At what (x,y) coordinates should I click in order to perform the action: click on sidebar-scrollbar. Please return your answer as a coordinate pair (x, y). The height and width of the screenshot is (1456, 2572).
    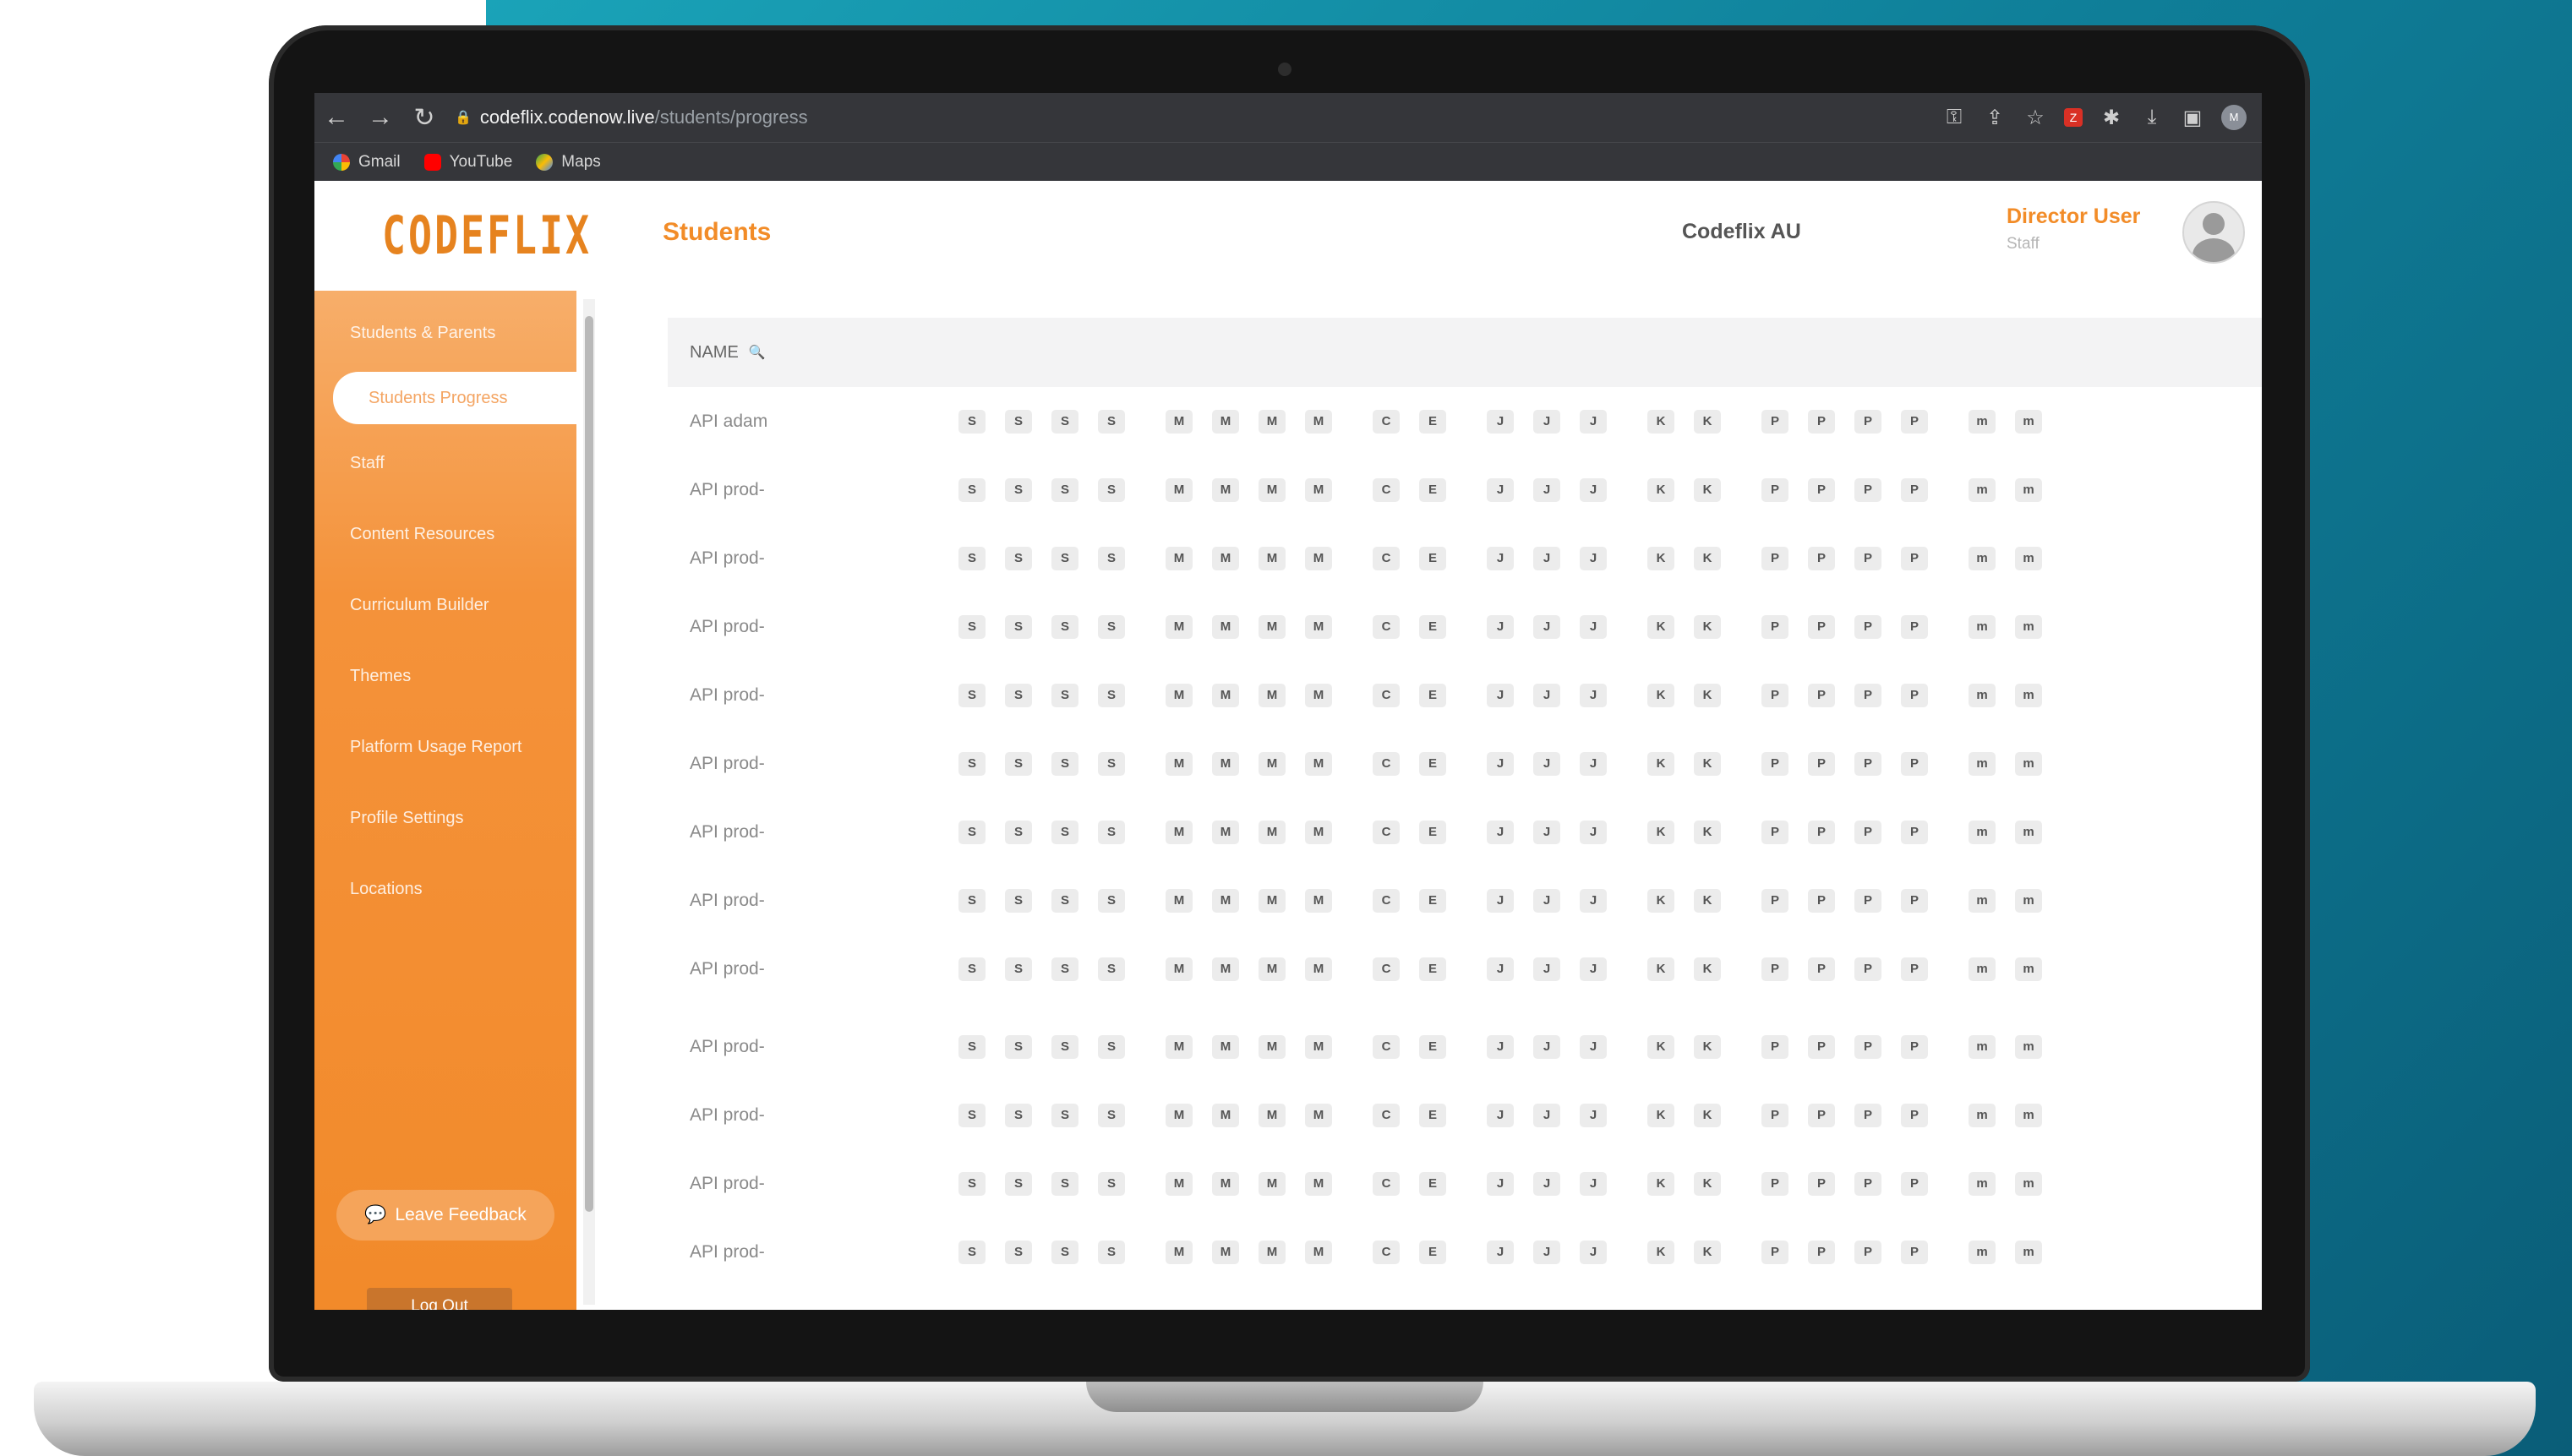
    Looking at the image, I should click on (589, 802).